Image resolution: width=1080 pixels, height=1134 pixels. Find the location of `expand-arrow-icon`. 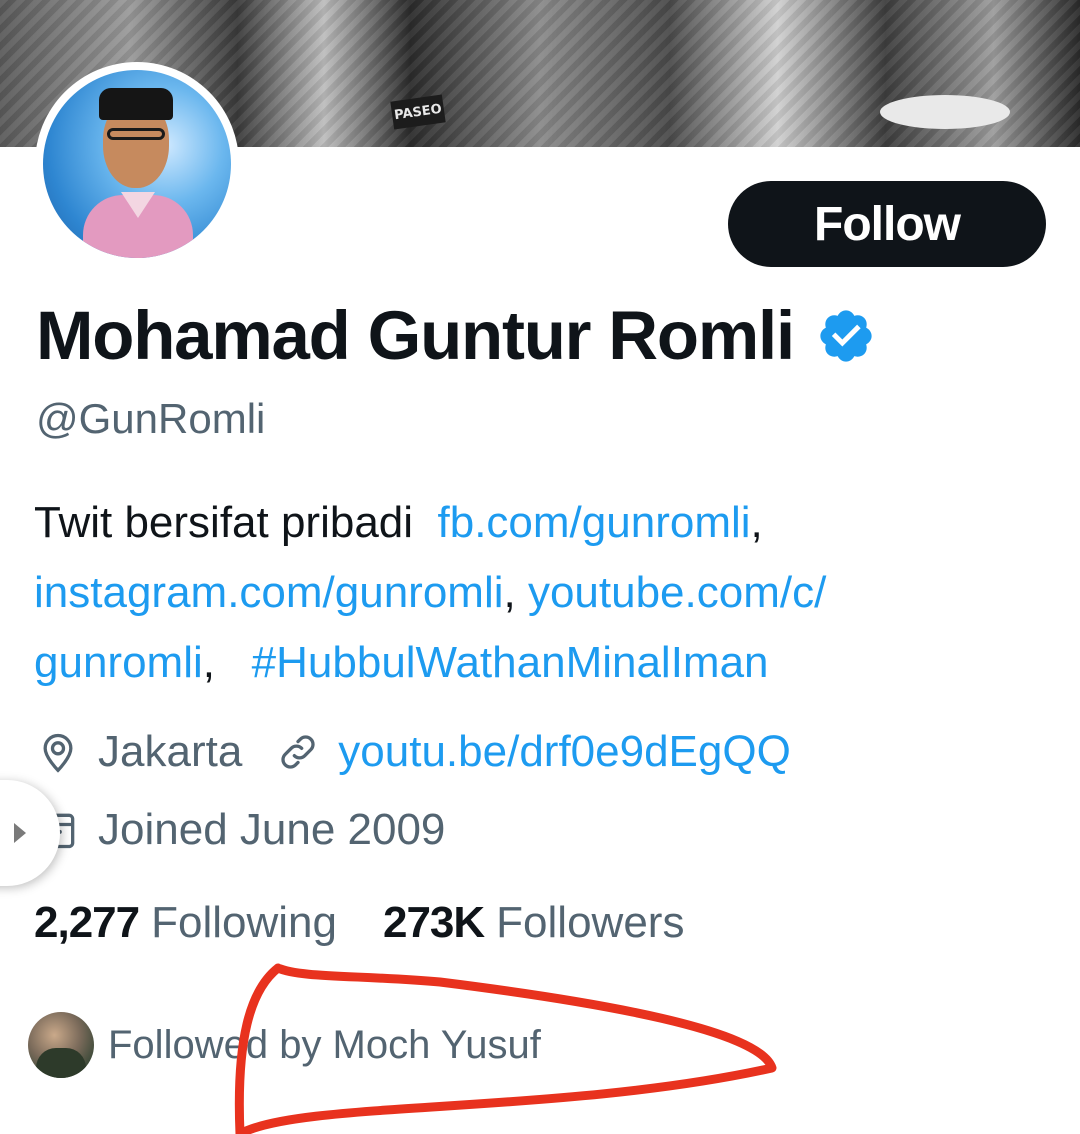

expand-arrow-icon is located at coordinates (20, 833).